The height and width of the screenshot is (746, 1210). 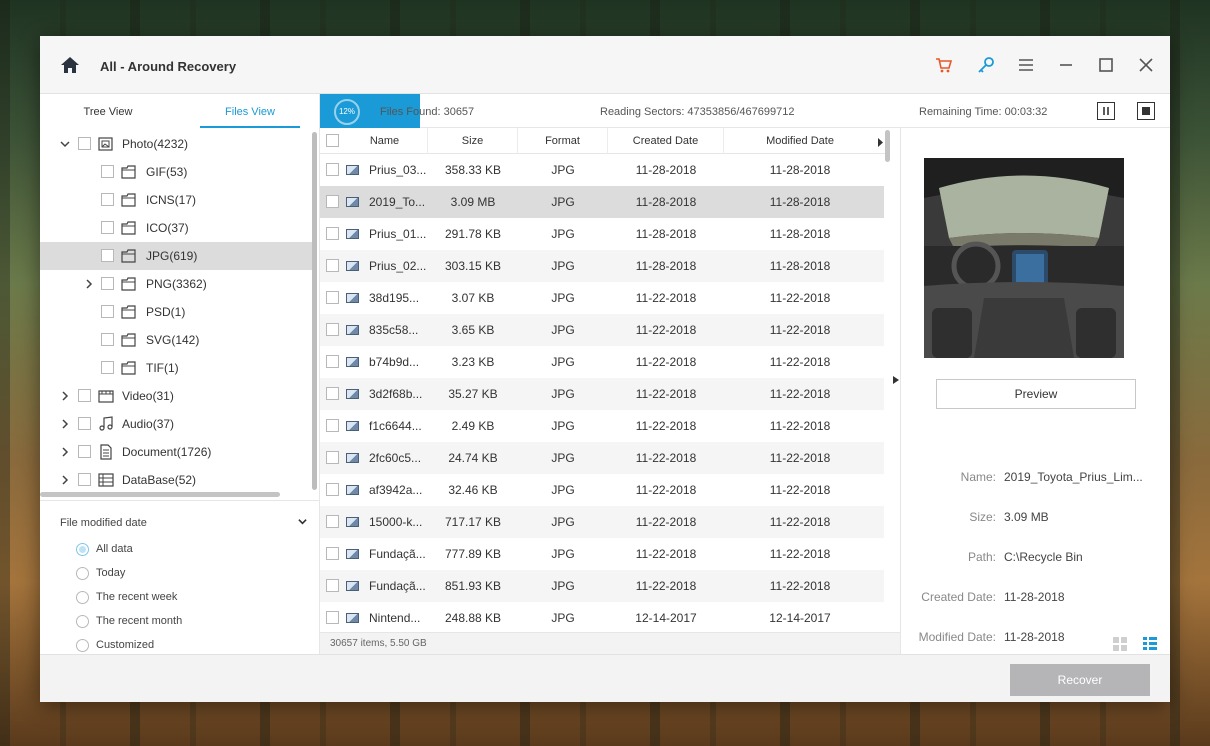 What do you see at coordinates (880, 143) in the screenshot?
I see `scroll-right-icon` at bounding box center [880, 143].